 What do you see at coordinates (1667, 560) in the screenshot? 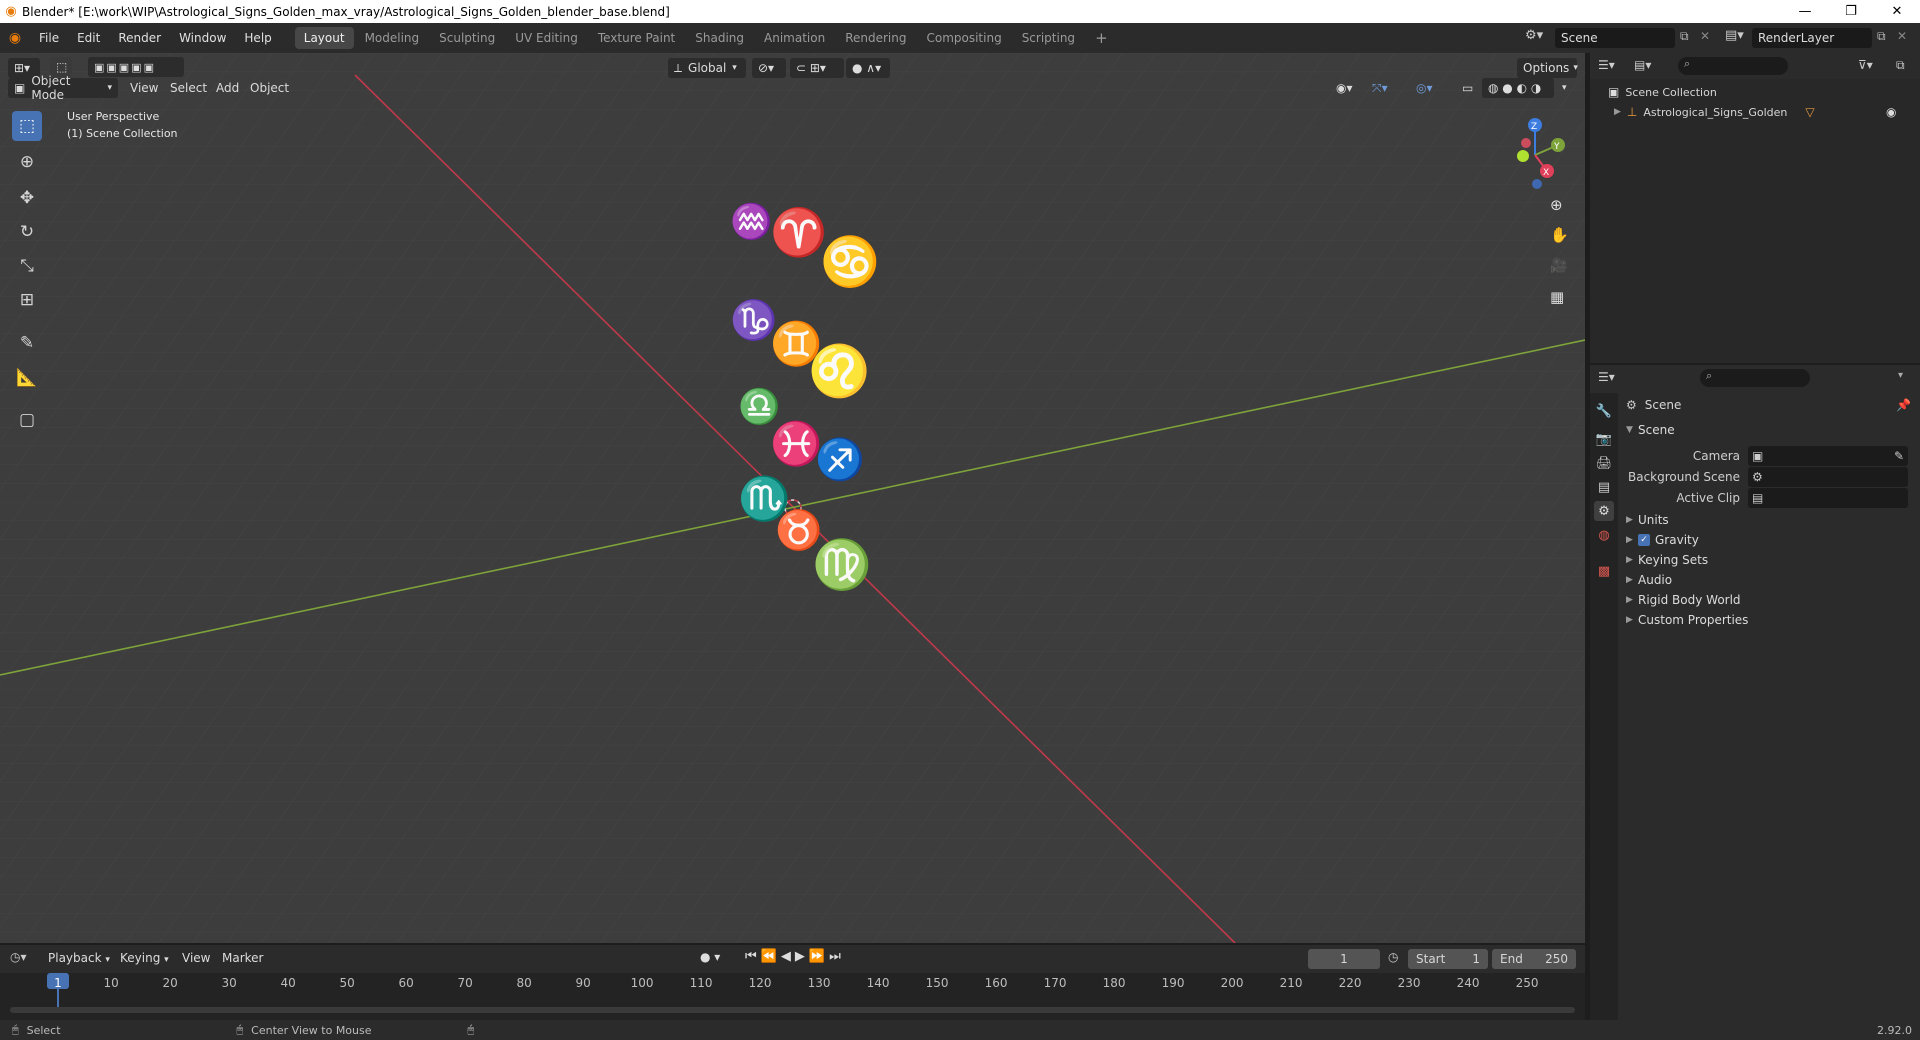
I see `keying-sets-panel-header: ▶ Keying Sets` at bounding box center [1667, 560].